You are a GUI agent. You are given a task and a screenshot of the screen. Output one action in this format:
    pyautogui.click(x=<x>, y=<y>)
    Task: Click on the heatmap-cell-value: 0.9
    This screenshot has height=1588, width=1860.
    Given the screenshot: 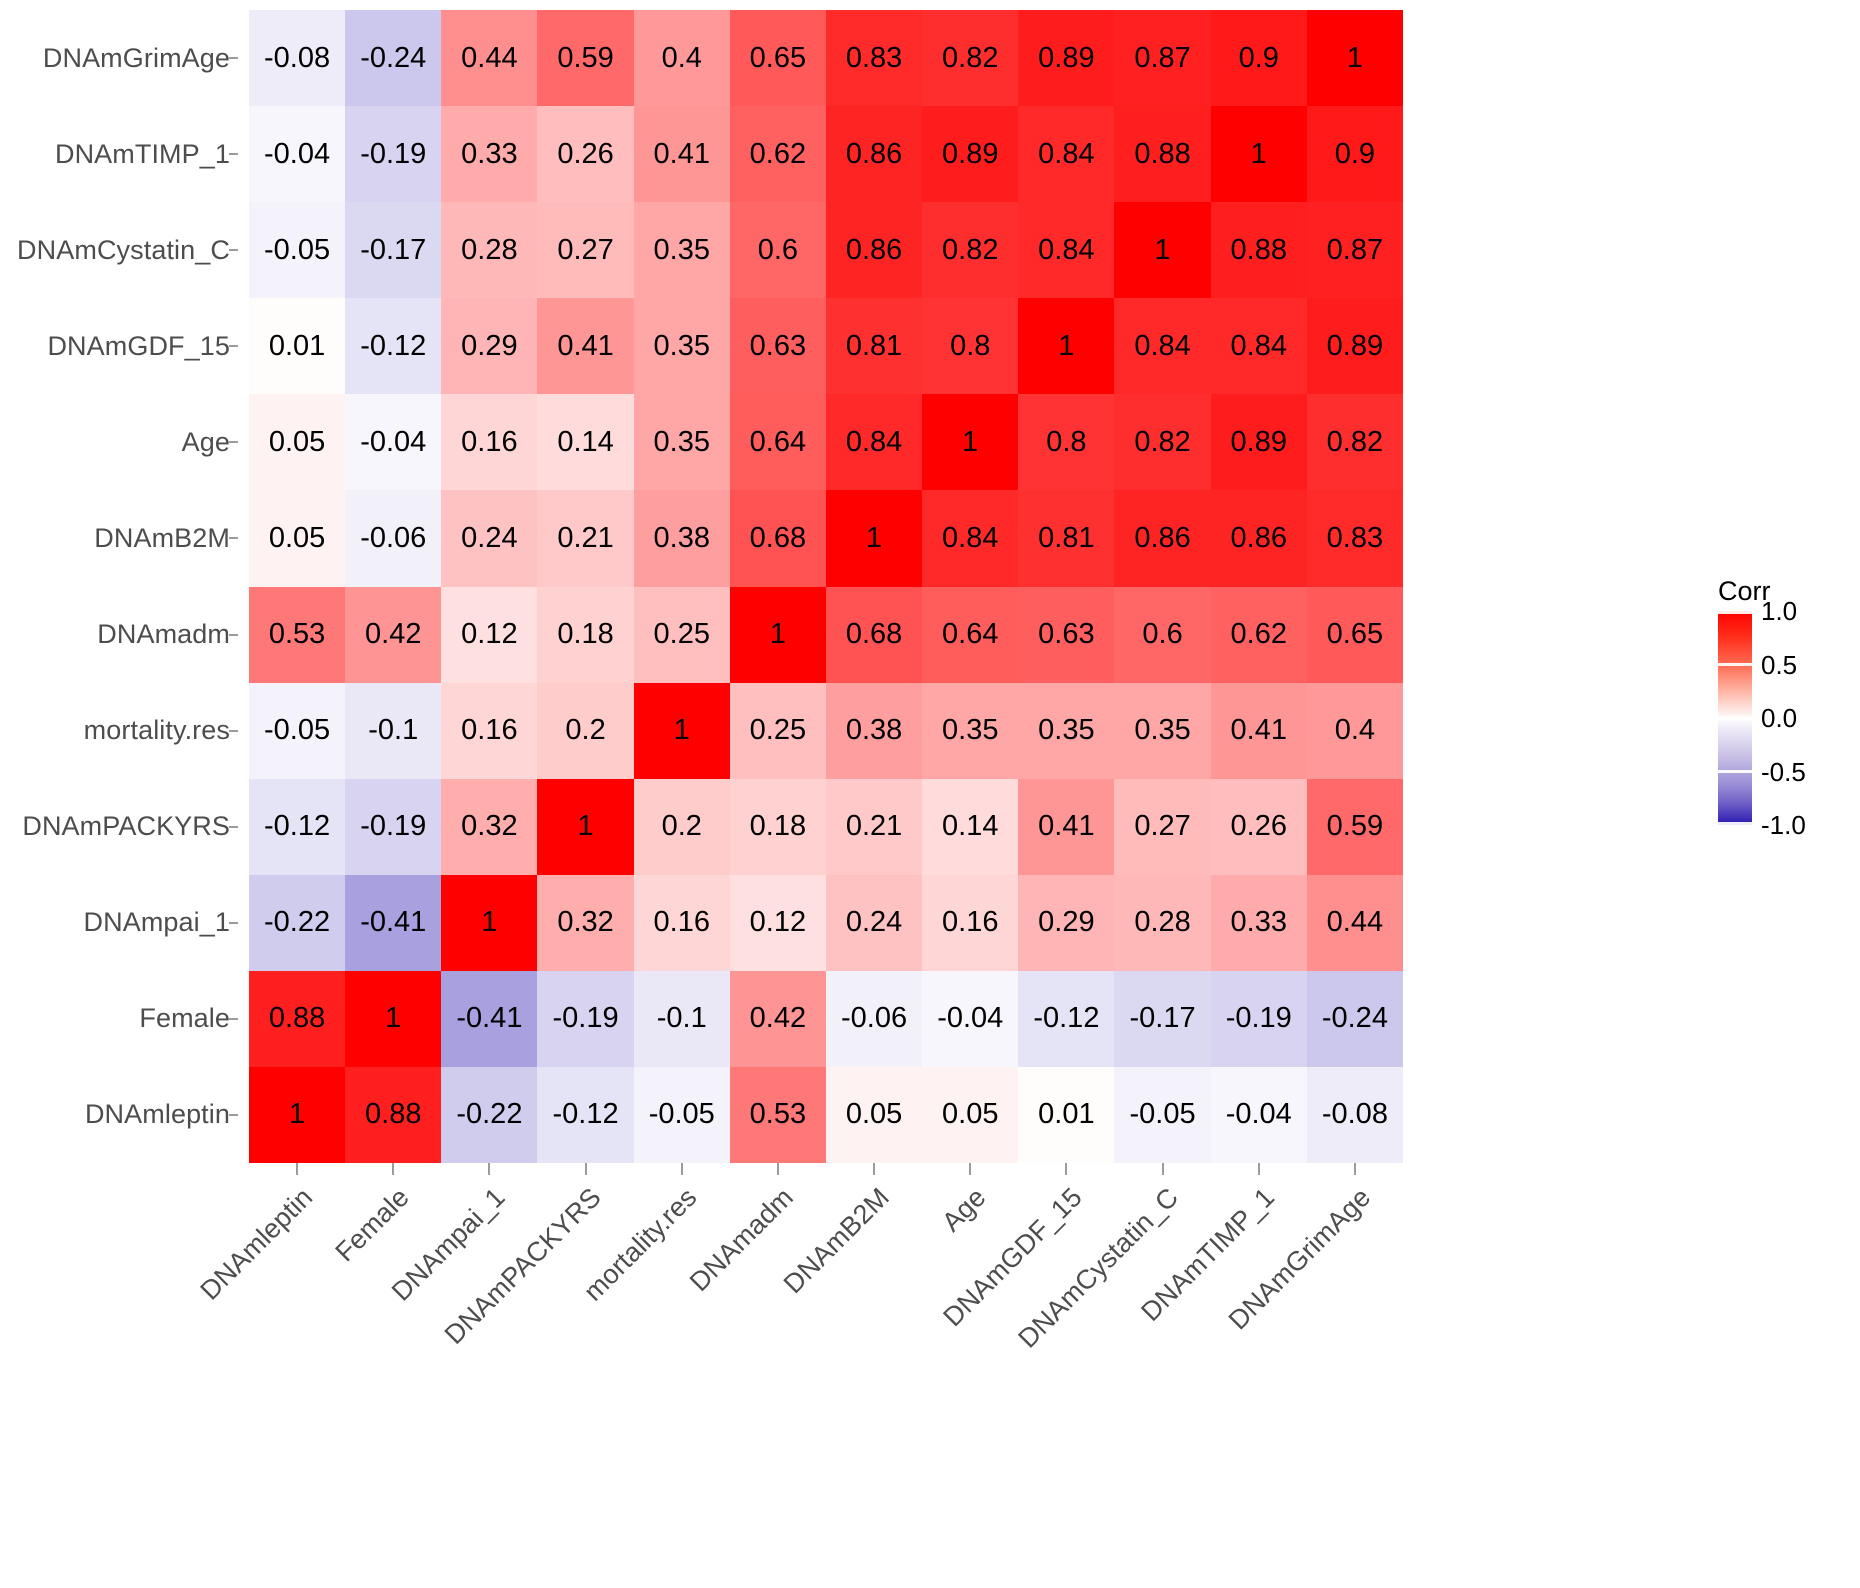 What is the action you would take?
    pyautogui.click(x=1258, y=57)
    